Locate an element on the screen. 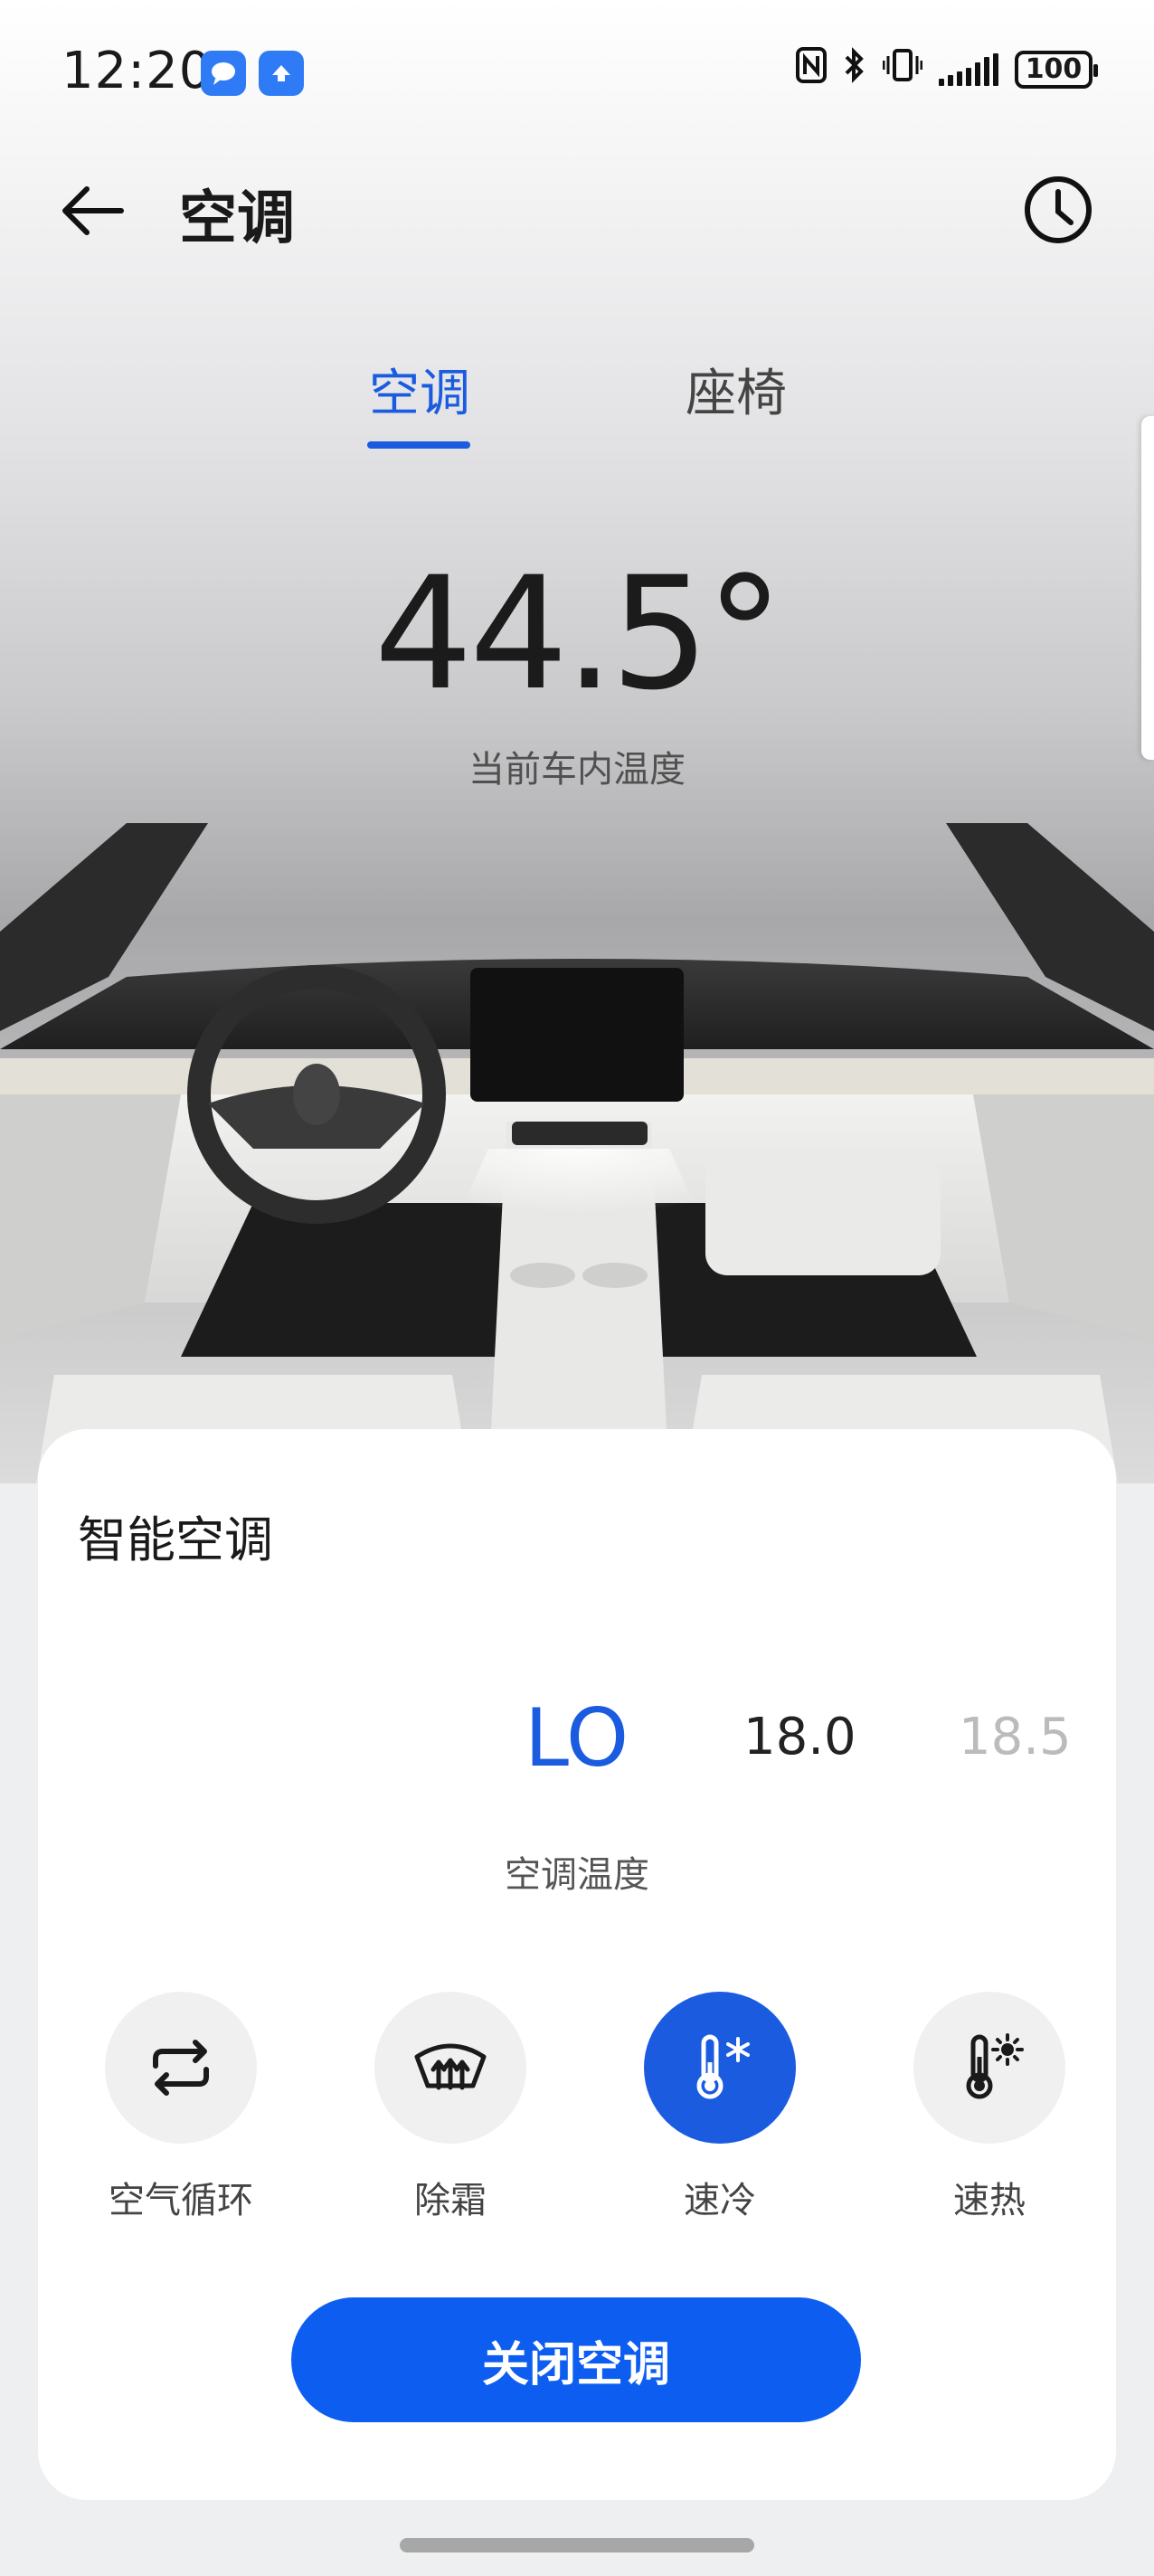  temperature-picker-label: 空调温度 is located at coordinates (577, 1875).